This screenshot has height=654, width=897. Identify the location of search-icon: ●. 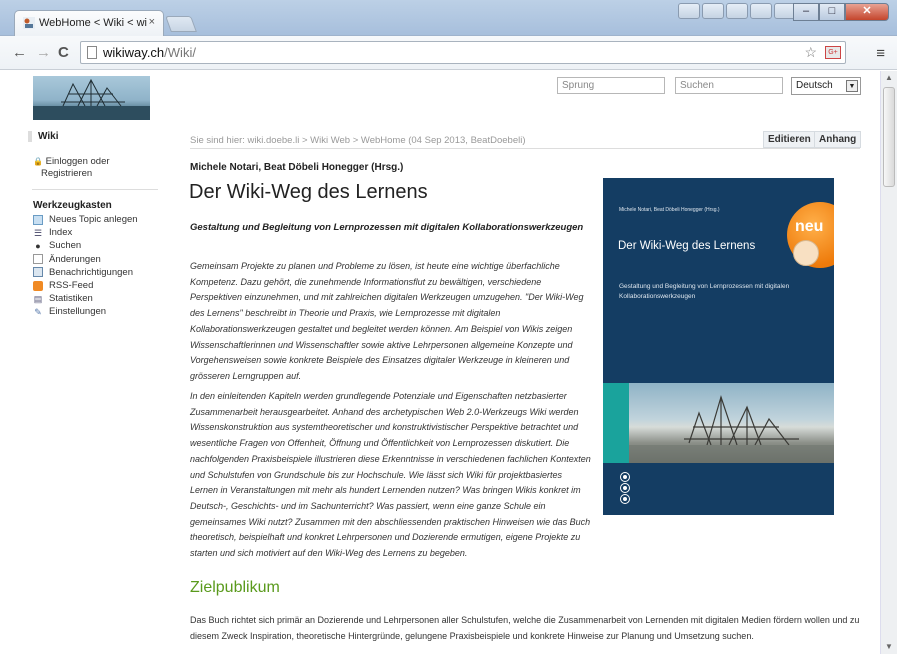
(38, 245).